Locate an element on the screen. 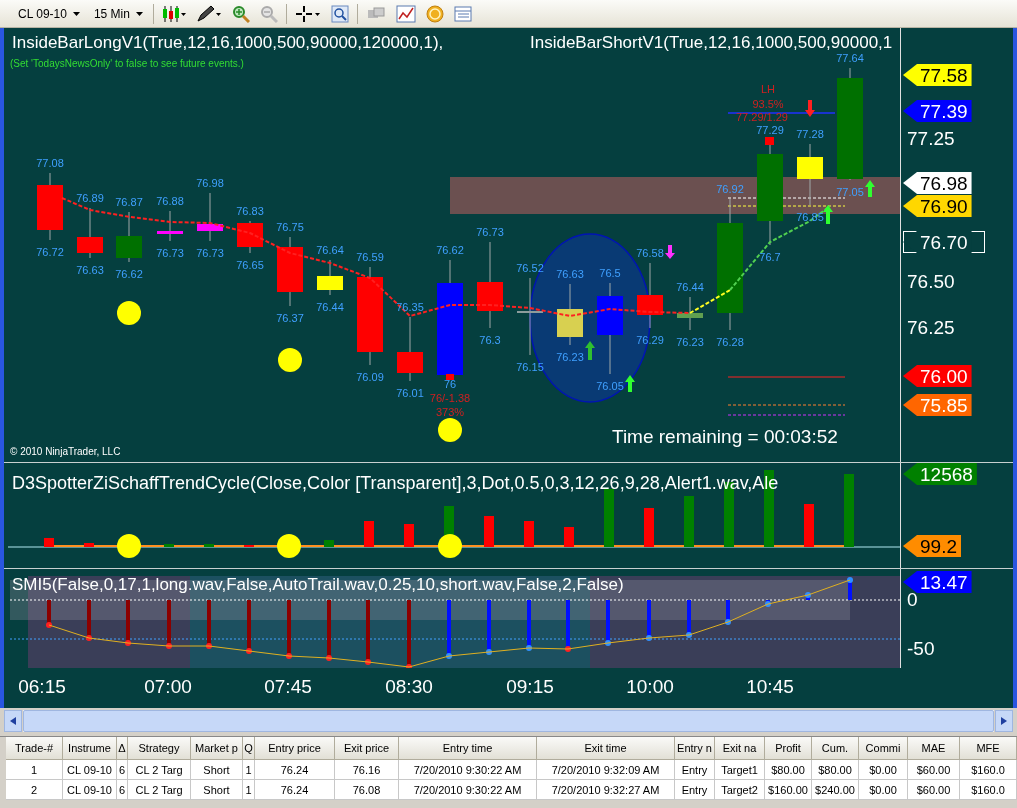 The width and height of the screenshot is (1017, 808). scrollbar-thumb is located at coordinates (508, 721).